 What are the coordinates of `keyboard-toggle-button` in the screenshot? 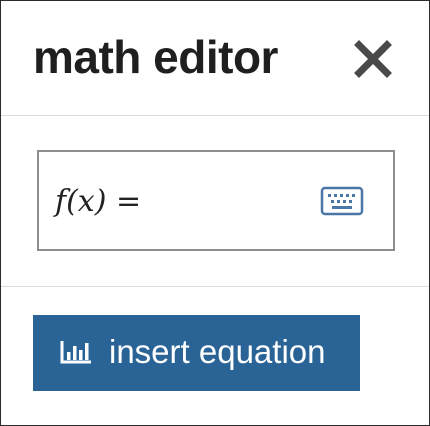 It's located at (342, 201).